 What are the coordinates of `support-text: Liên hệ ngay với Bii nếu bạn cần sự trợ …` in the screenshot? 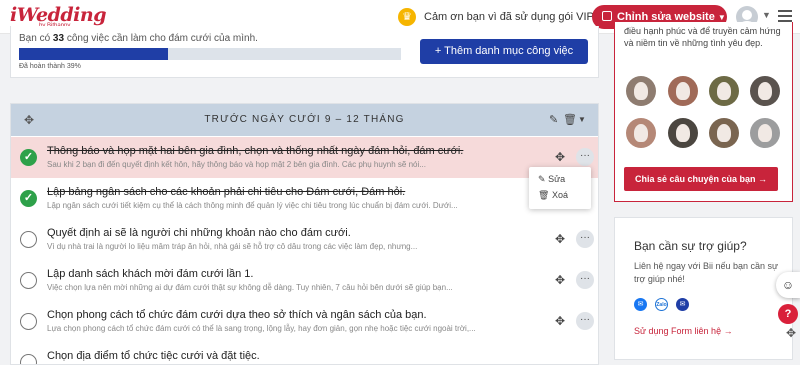 It's located at (706, 272).